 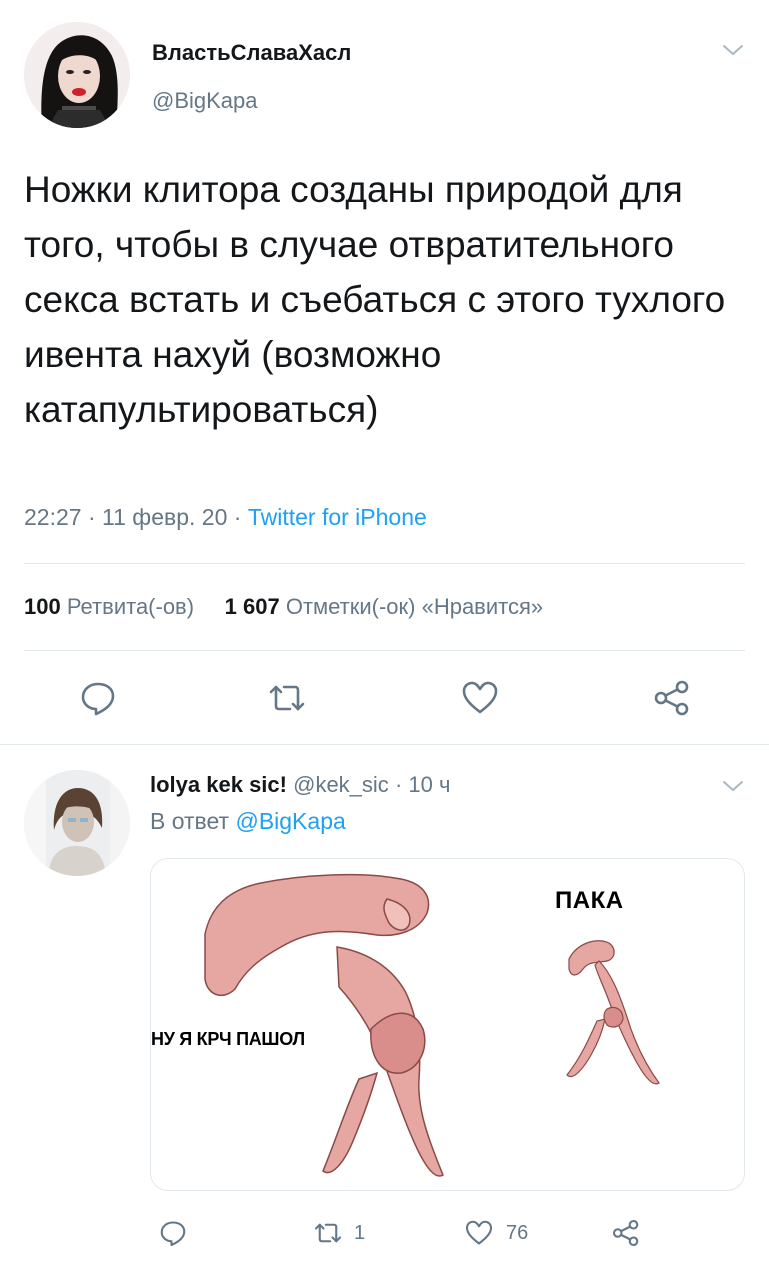 I want to click on reply-actions: 1 76, so click(x=384, y=1233).